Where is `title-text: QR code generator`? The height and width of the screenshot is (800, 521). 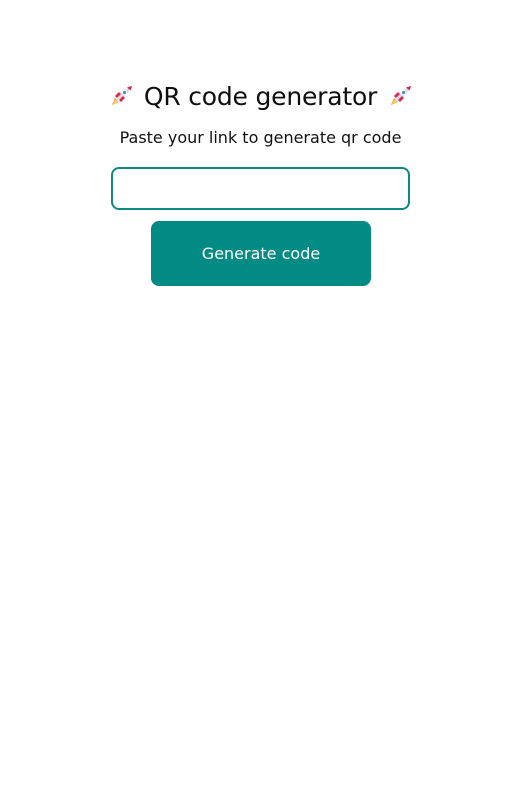
title-text: QR code generator is located at coordinates (260, 96).